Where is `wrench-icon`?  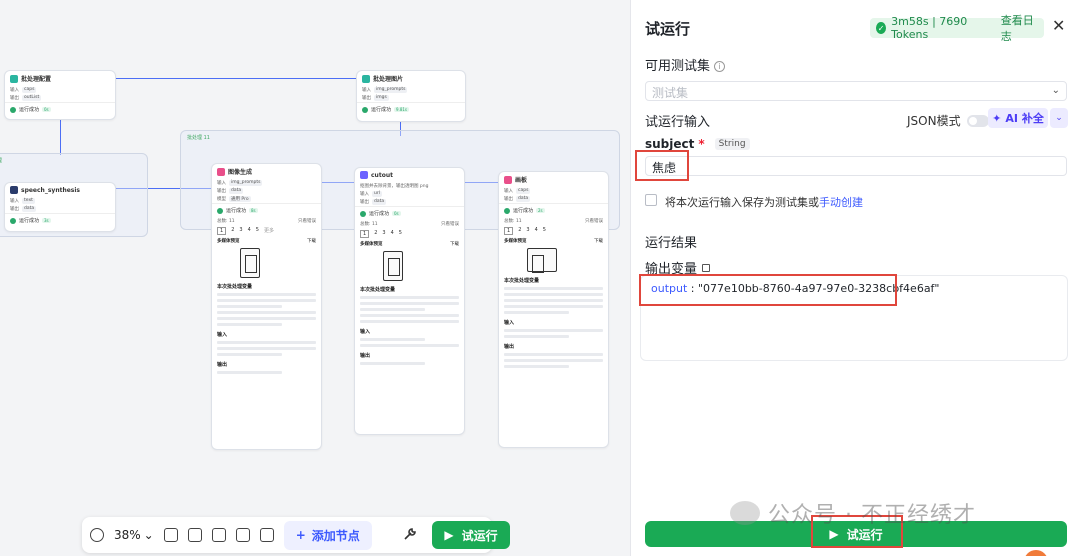
wrench-icon is located at coordinates (410, 534).